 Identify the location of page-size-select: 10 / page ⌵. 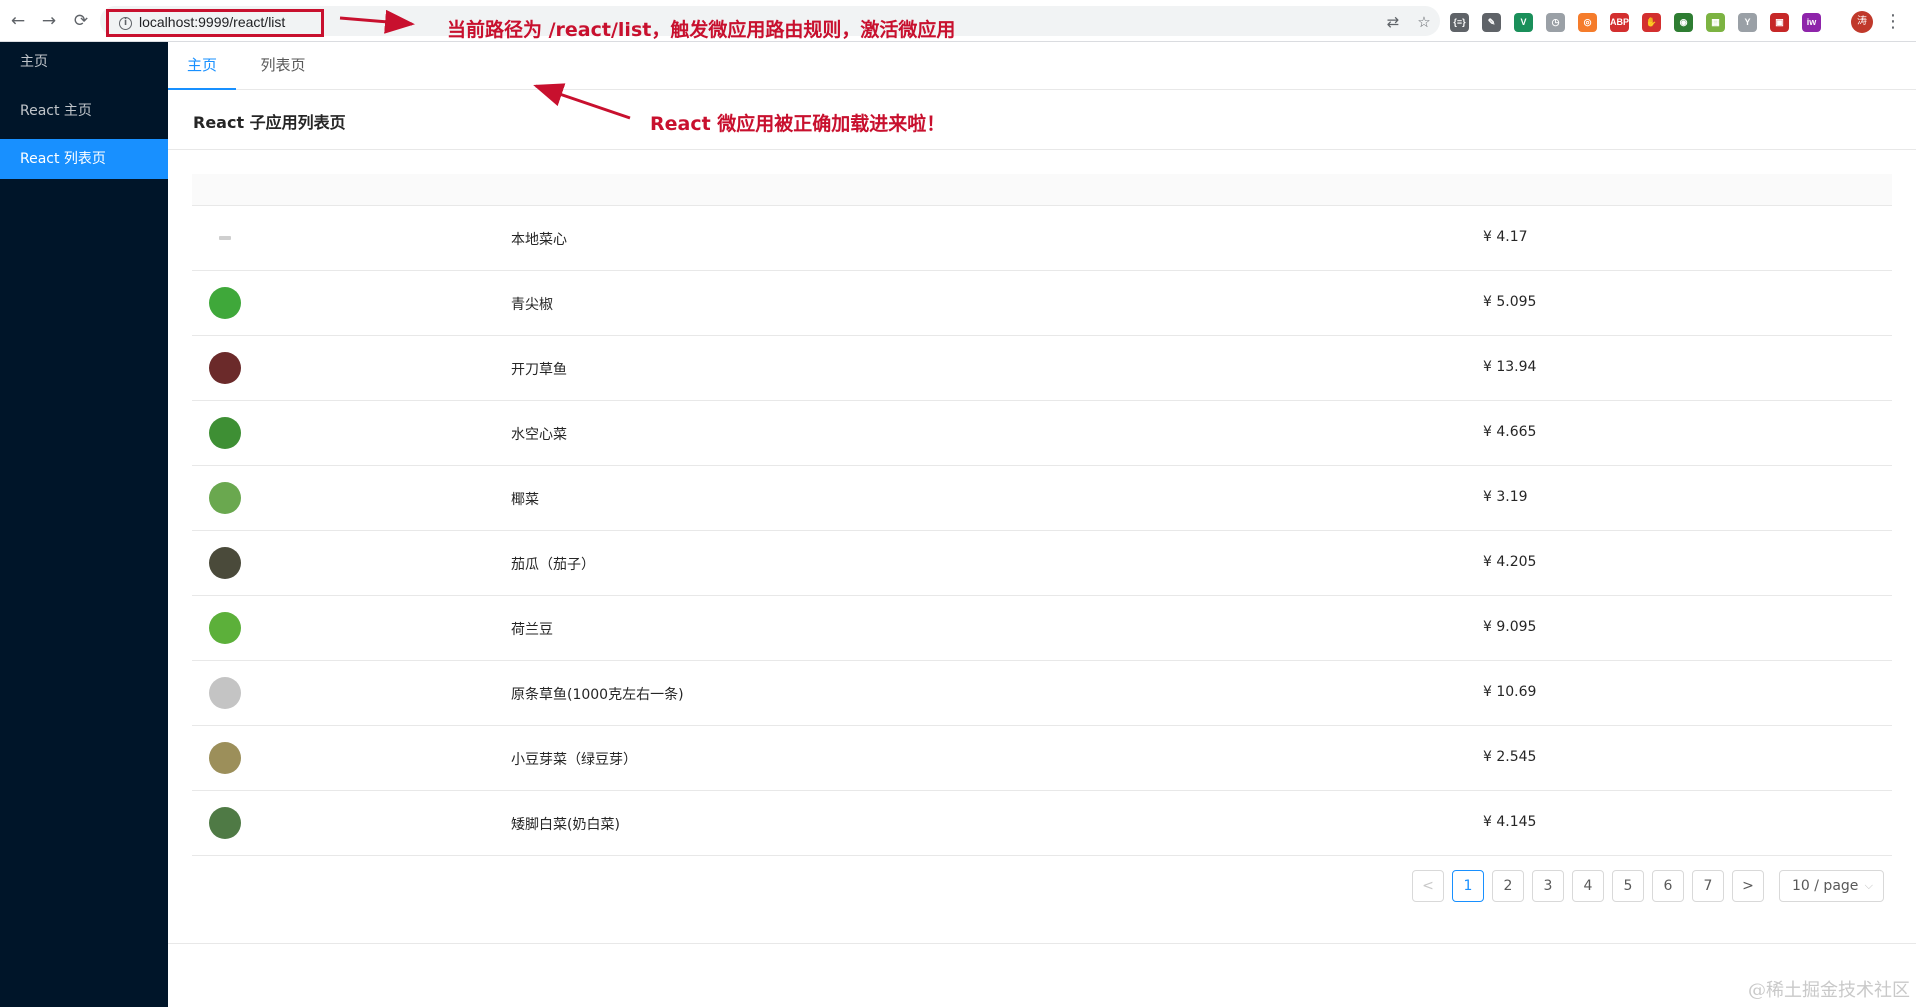
(1831, 886).